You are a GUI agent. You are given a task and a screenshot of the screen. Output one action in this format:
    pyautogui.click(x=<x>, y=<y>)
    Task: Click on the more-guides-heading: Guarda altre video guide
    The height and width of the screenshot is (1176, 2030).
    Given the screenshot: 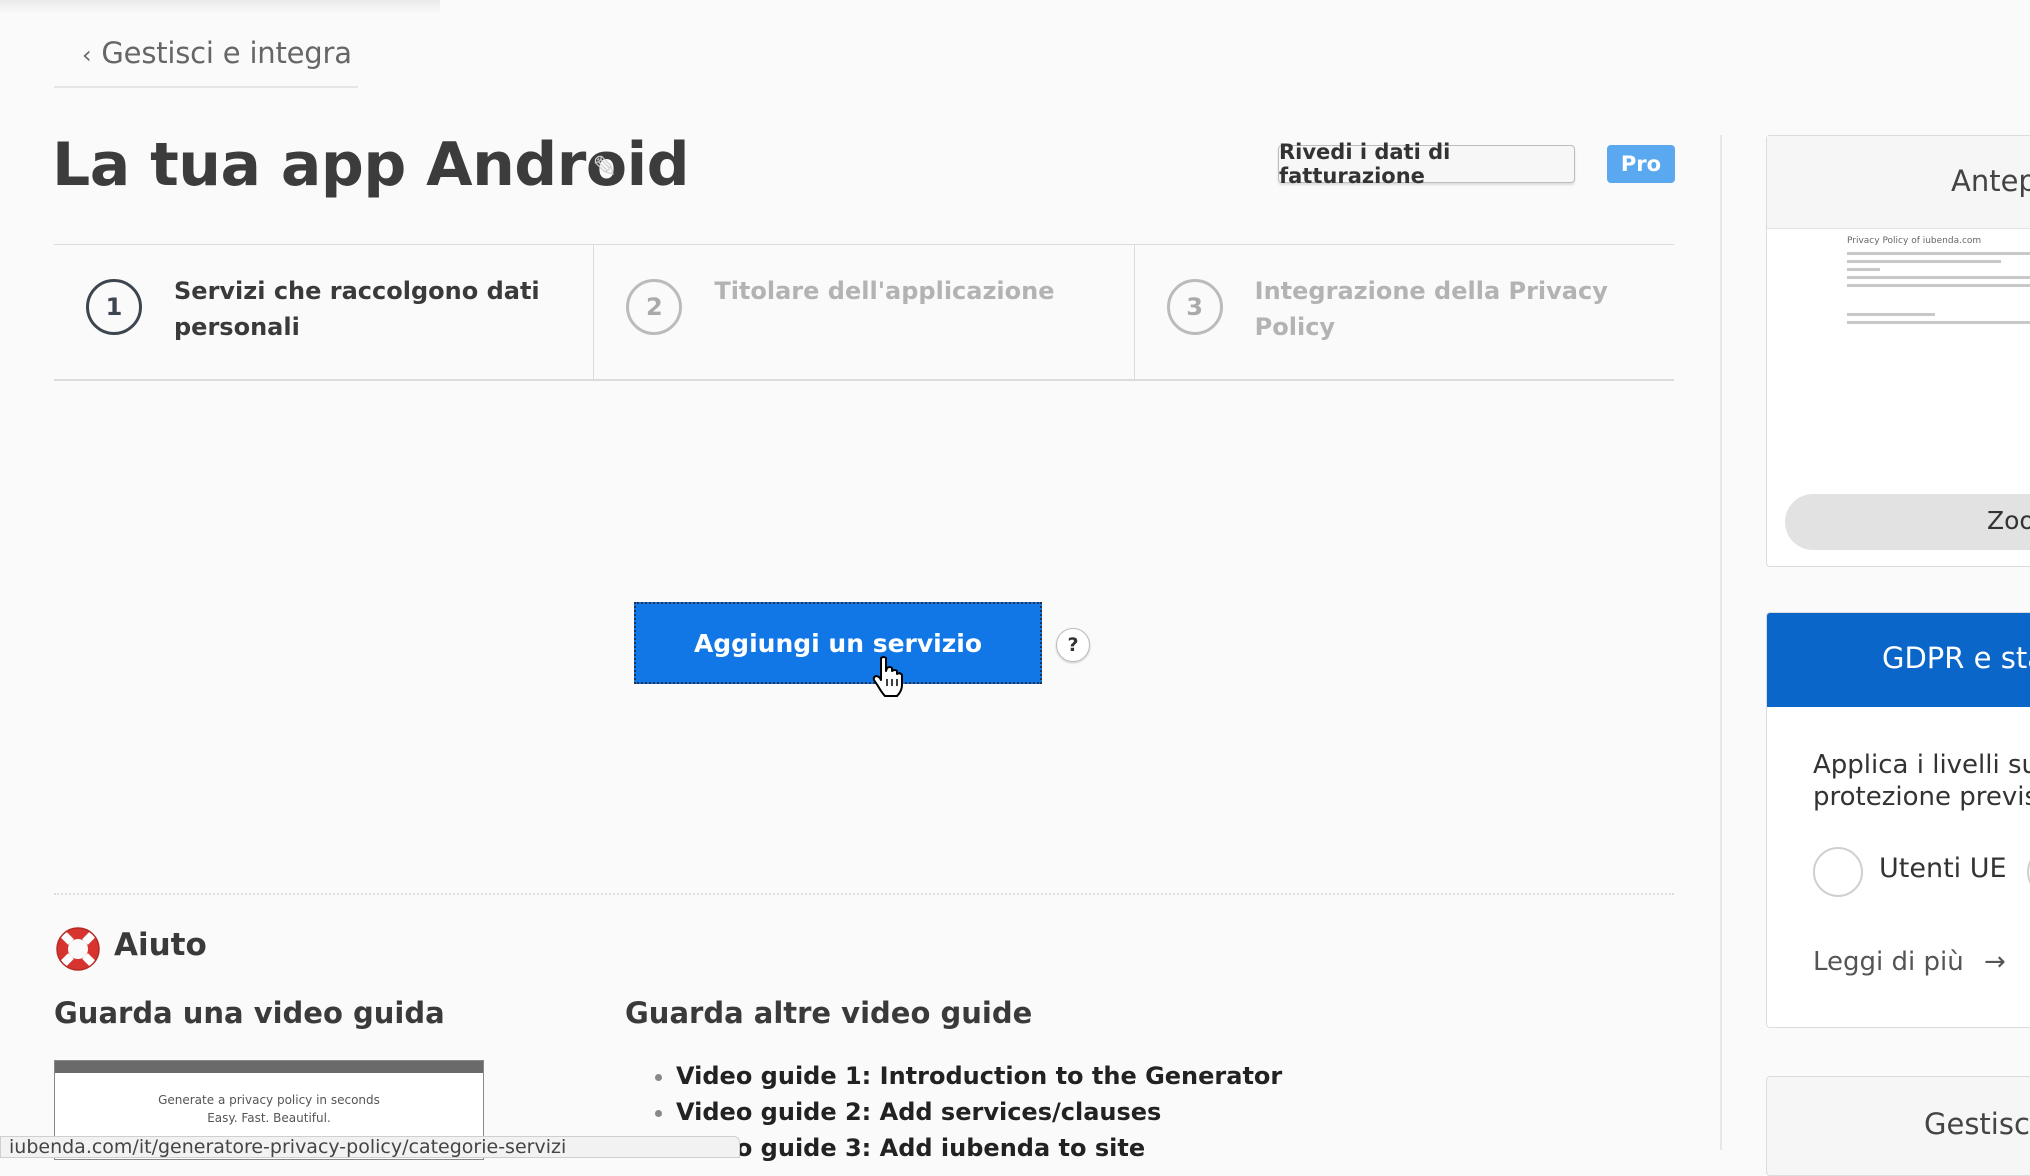 What is the action you would take?
    pyautogui.click(x=829, y=1013)
    